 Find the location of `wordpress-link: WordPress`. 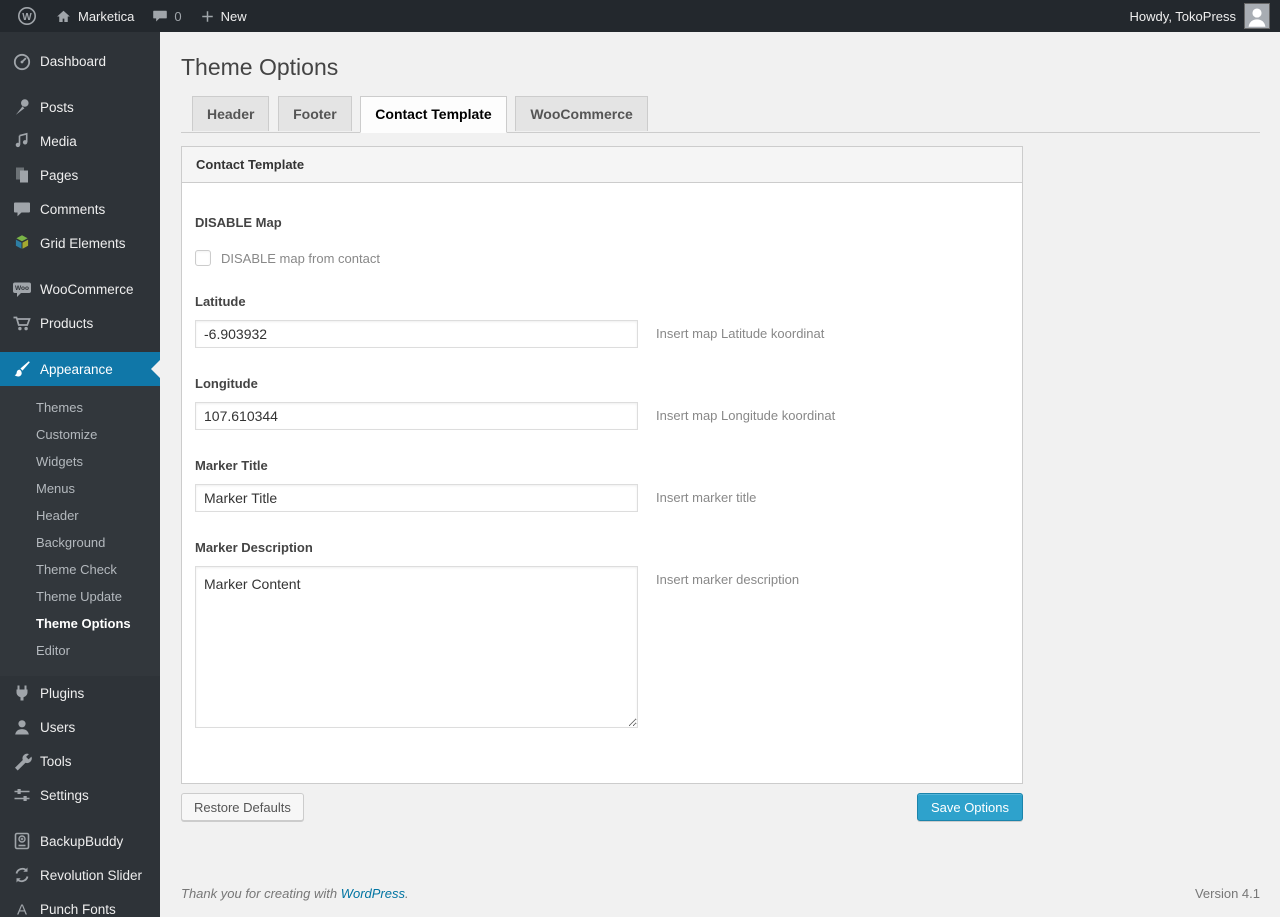

wordpress-link: WordPress is located at coordinates (373, 893).